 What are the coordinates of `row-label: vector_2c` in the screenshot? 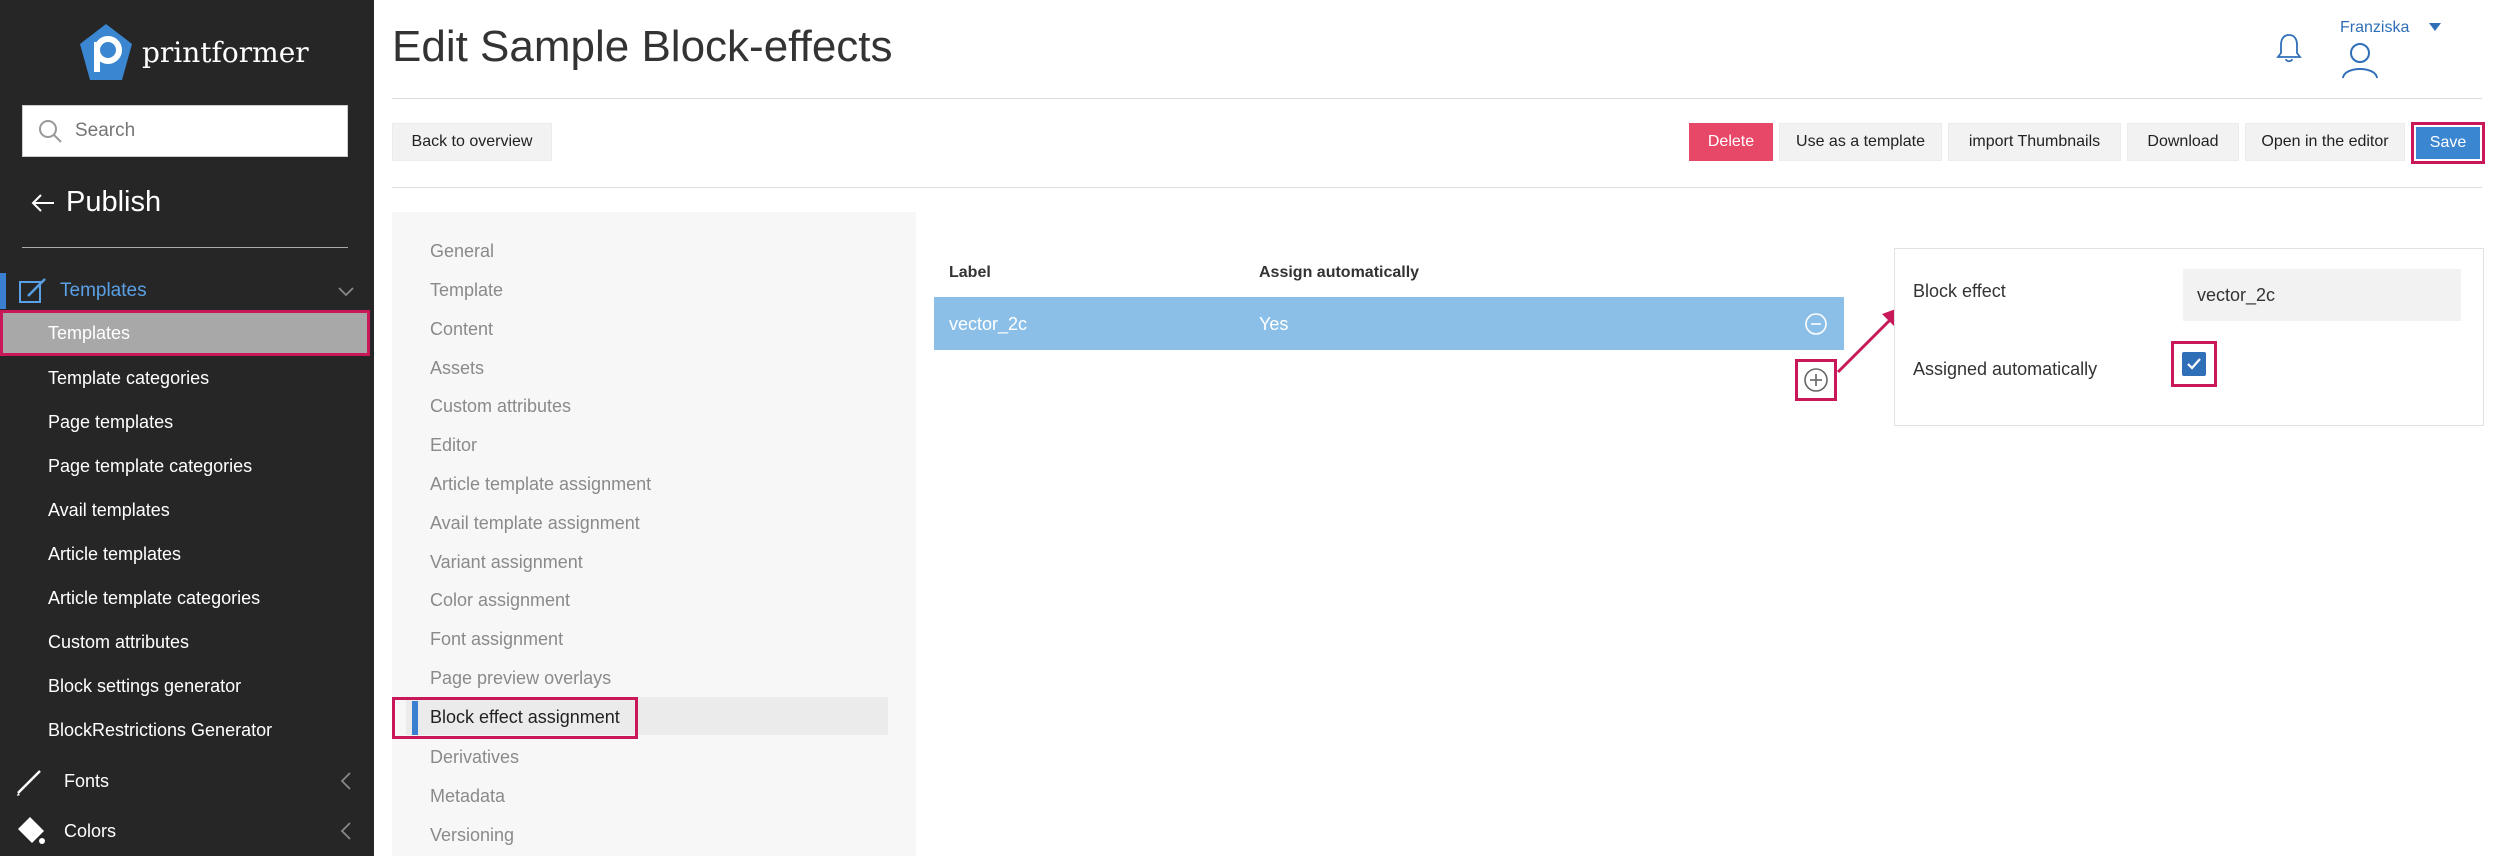 It's located at (988, 324).